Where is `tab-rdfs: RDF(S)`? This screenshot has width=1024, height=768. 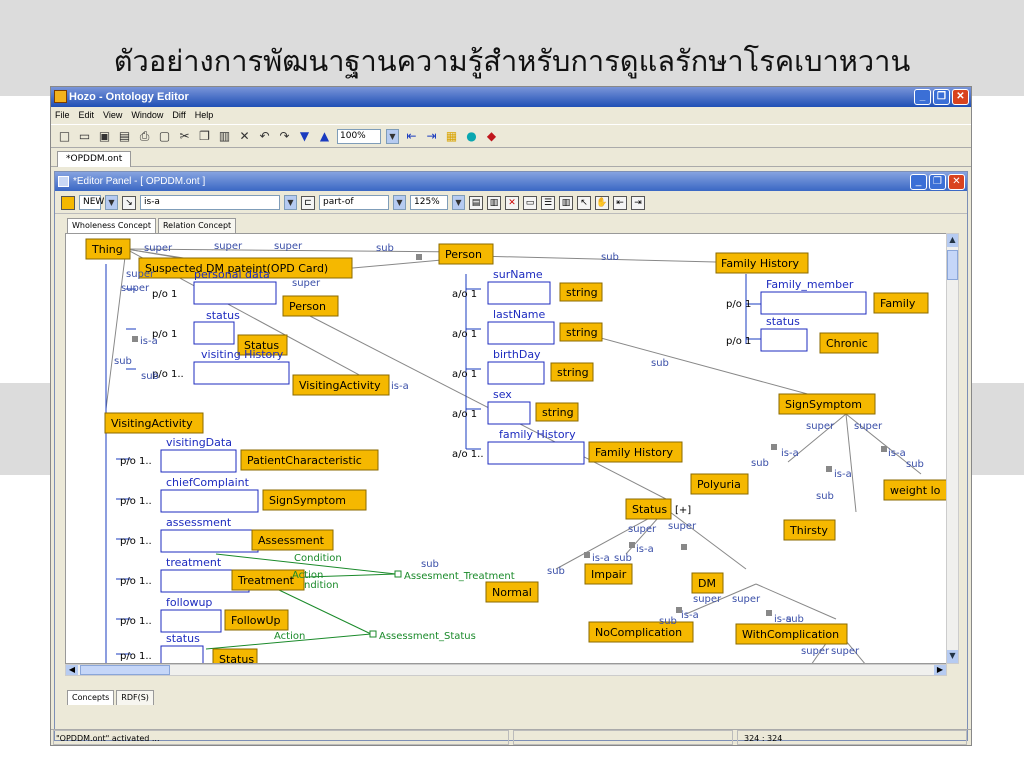 tab-rdfs: RDF(S) is located at coordinates (135, 697).